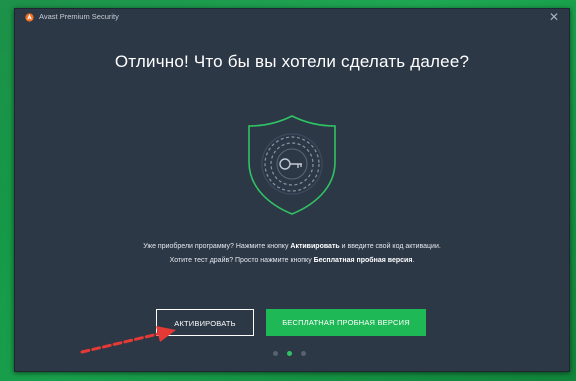  What do you see at coordinates (79, 16) in the screenshot?
I see `window-title: Avast Premium Security` at bounding box center [79, 16].